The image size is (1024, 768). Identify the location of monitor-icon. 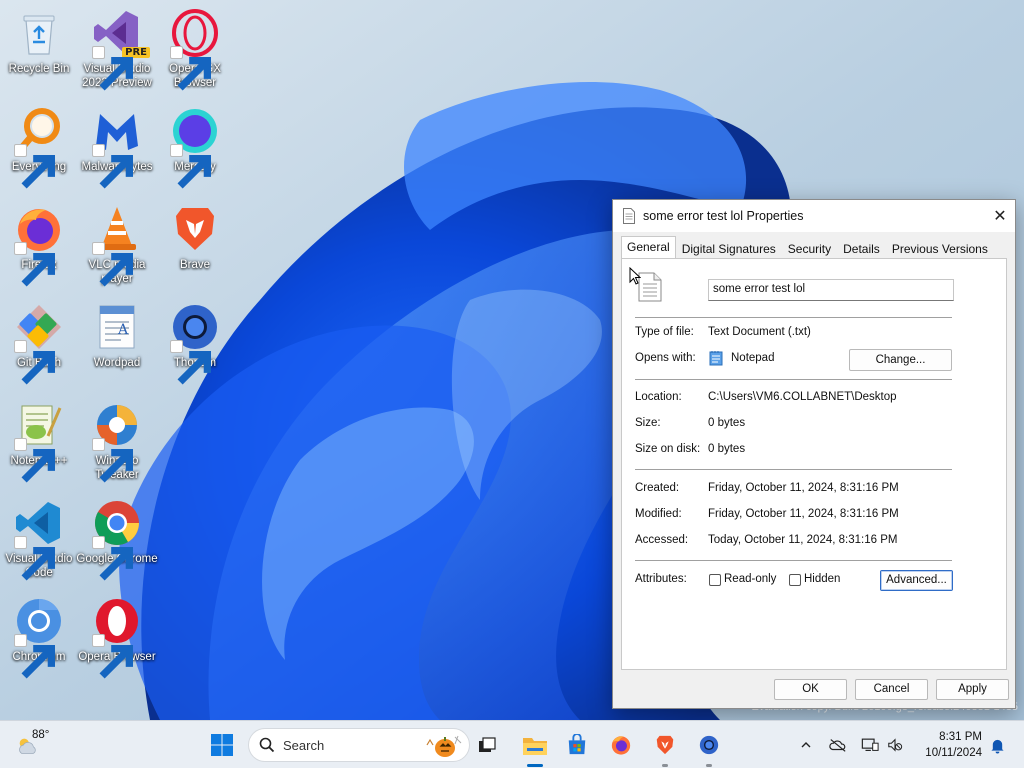
(870, 744).